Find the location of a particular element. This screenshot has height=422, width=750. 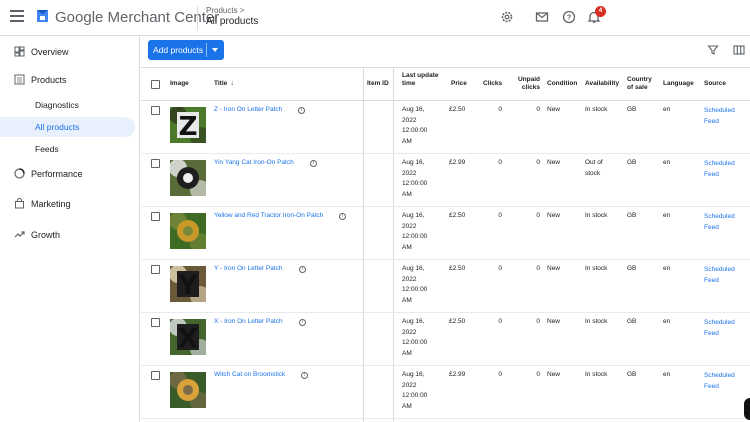

add-products-button: Add products is located at coordinates (186, 50).